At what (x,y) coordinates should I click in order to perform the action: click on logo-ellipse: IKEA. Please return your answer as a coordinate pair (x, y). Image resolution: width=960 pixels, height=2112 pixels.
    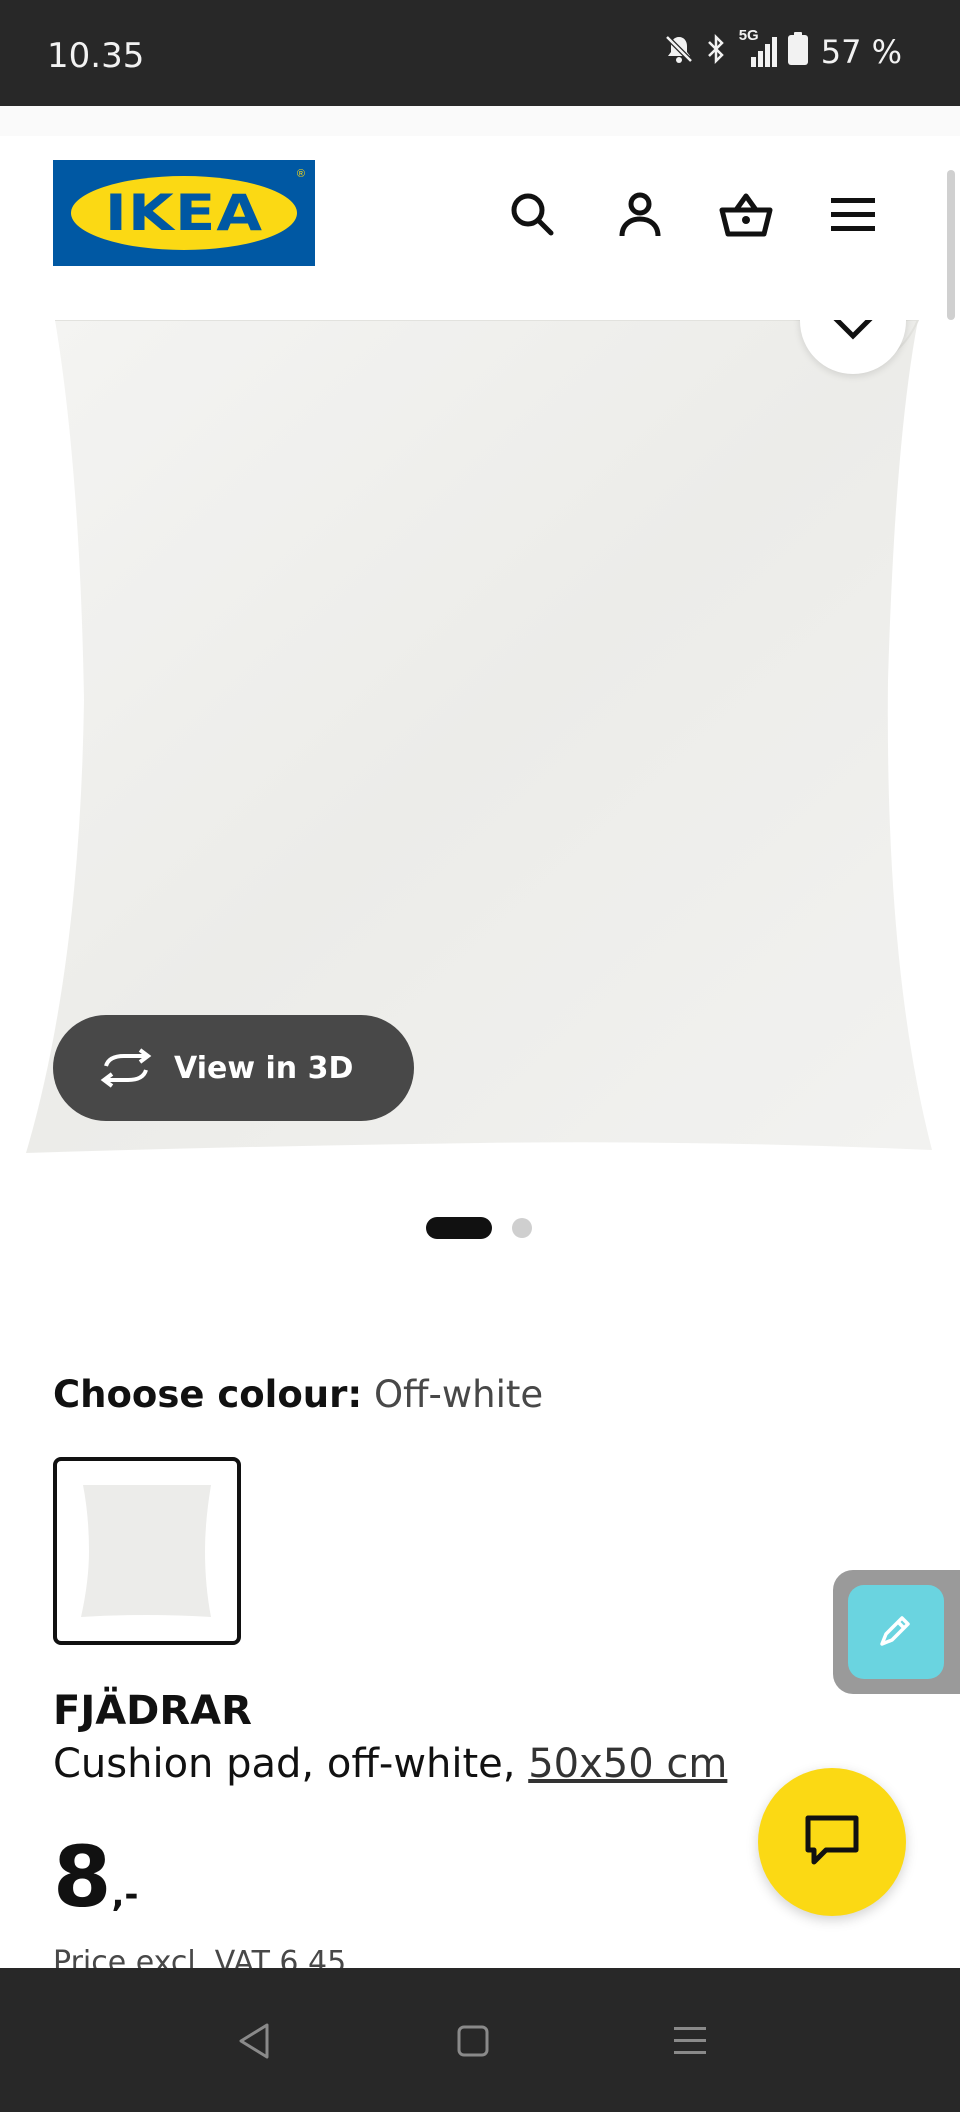
    Looking at the image, I should click on (184, 213).